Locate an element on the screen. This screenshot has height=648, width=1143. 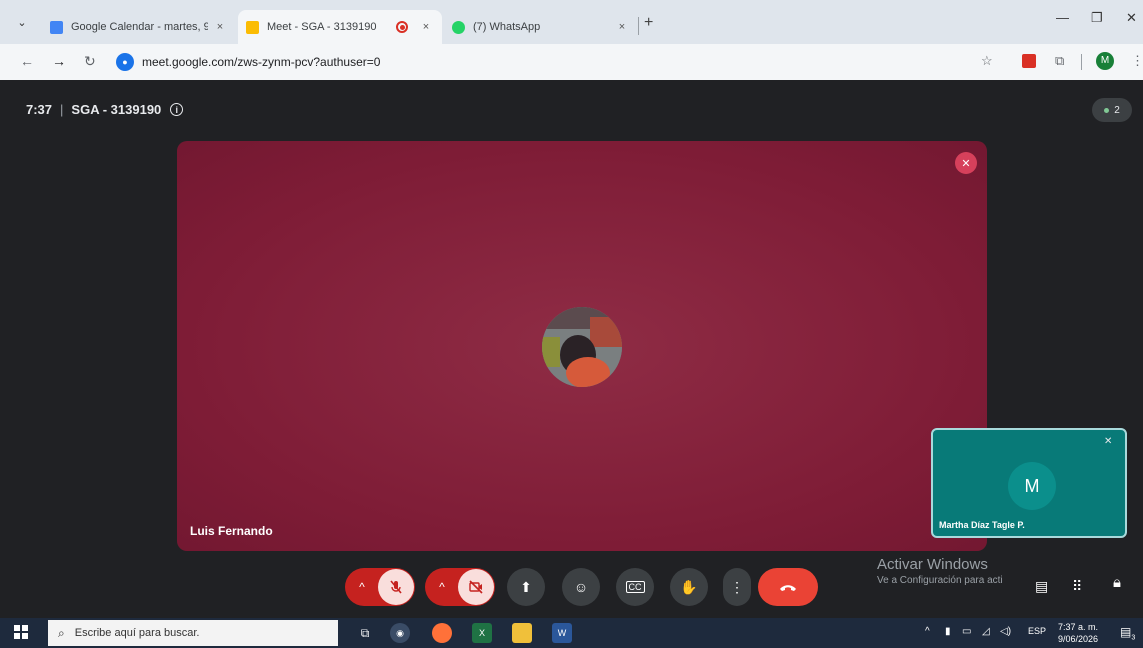
self-avatar: M is located at coordinates (1032, 486).